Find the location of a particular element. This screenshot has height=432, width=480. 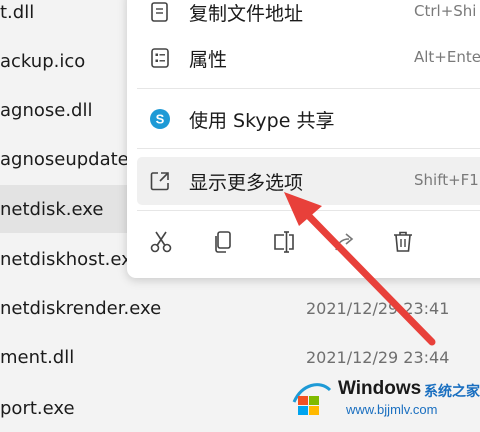

properties-icon is located at coordinates (160, 58).